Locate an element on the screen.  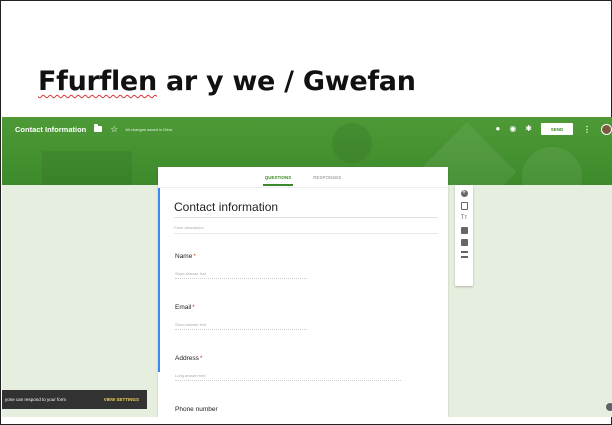
side-toolbar: + Tт is located at coordinates (464, 235).